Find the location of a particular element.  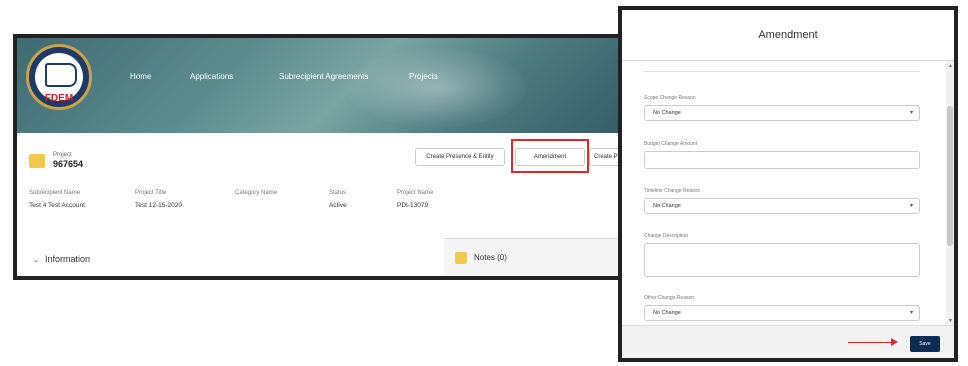

modal-title: Amendment is located at coordinates (788, 35).